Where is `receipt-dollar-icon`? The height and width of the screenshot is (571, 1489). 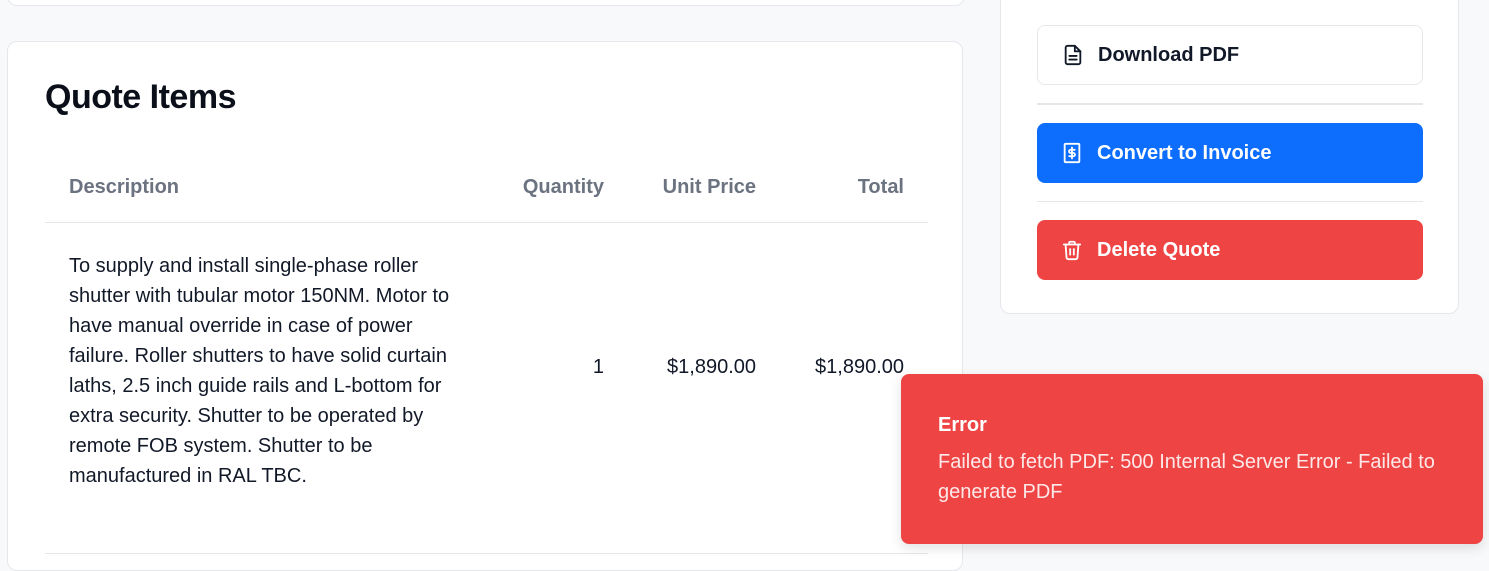 receipt-dollar-icon is located at coordinates (1072, 153).